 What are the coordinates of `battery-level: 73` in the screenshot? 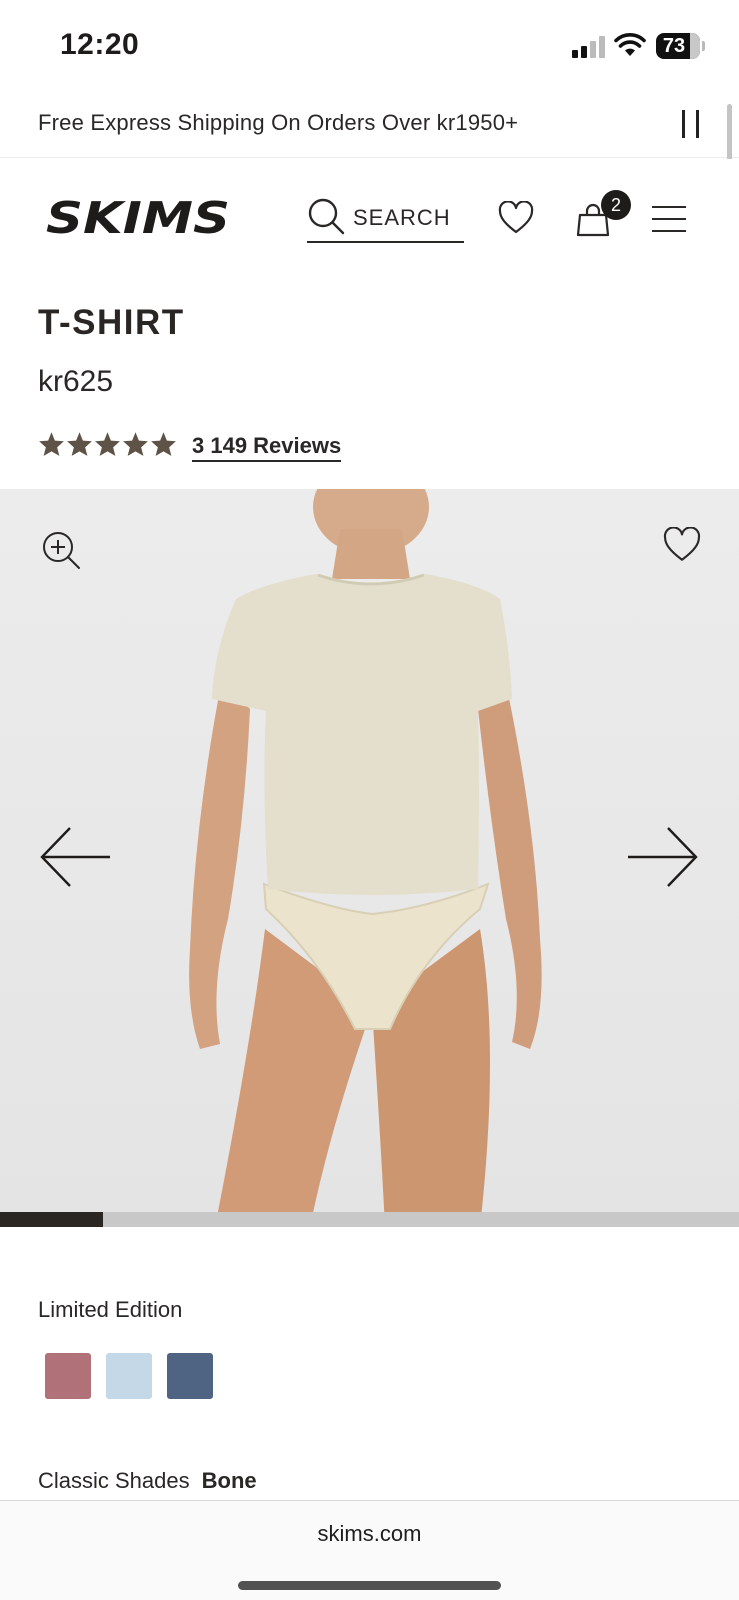 It's located at (674, 46).